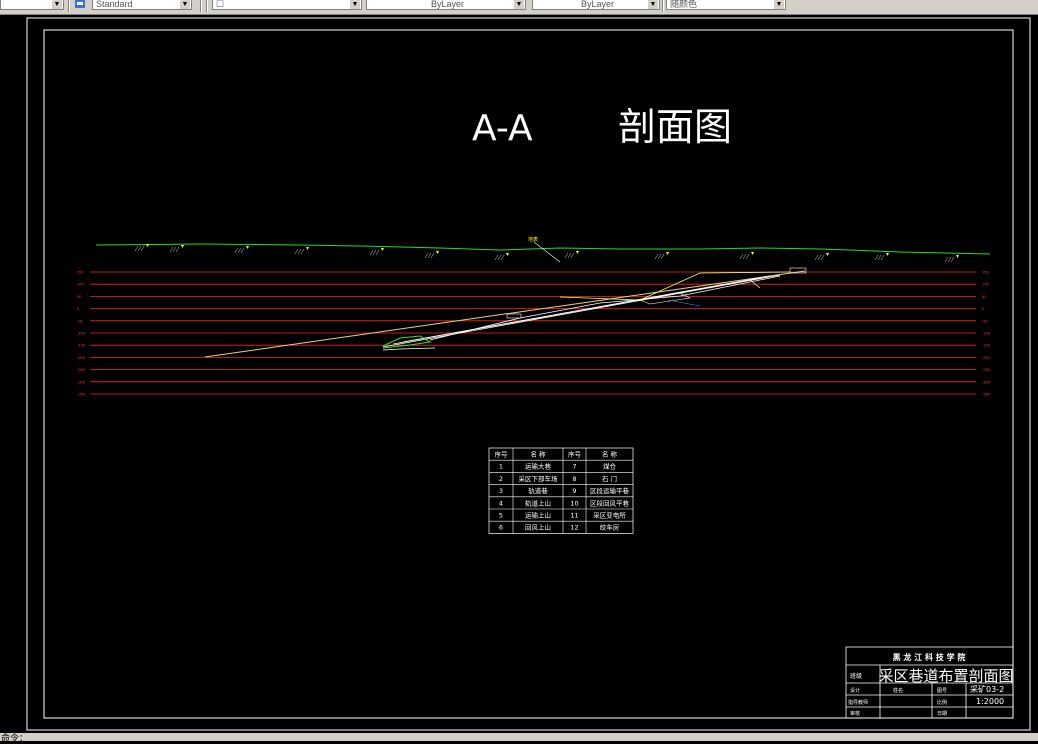  I want to click on legend-cell: 6, so click(501, 528).